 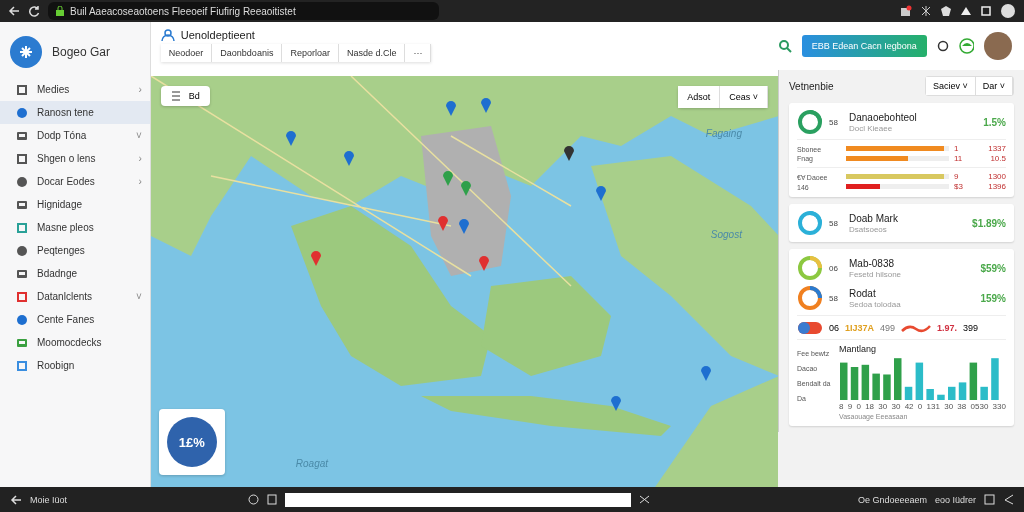 What do you see at coordinates (372, 53) in the screenshot?
I see `tab: Nasde d.Cle` at bounding box center [372, 53].